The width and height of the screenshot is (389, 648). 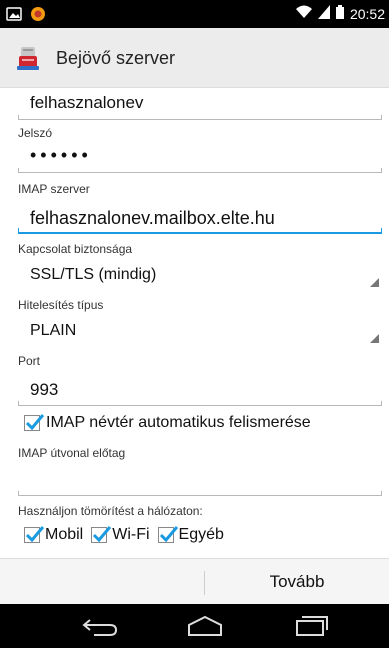 What do you see at coordinates (200, 117) in the screenshot?
I see `username-underline` at bounding box center [200, 117].